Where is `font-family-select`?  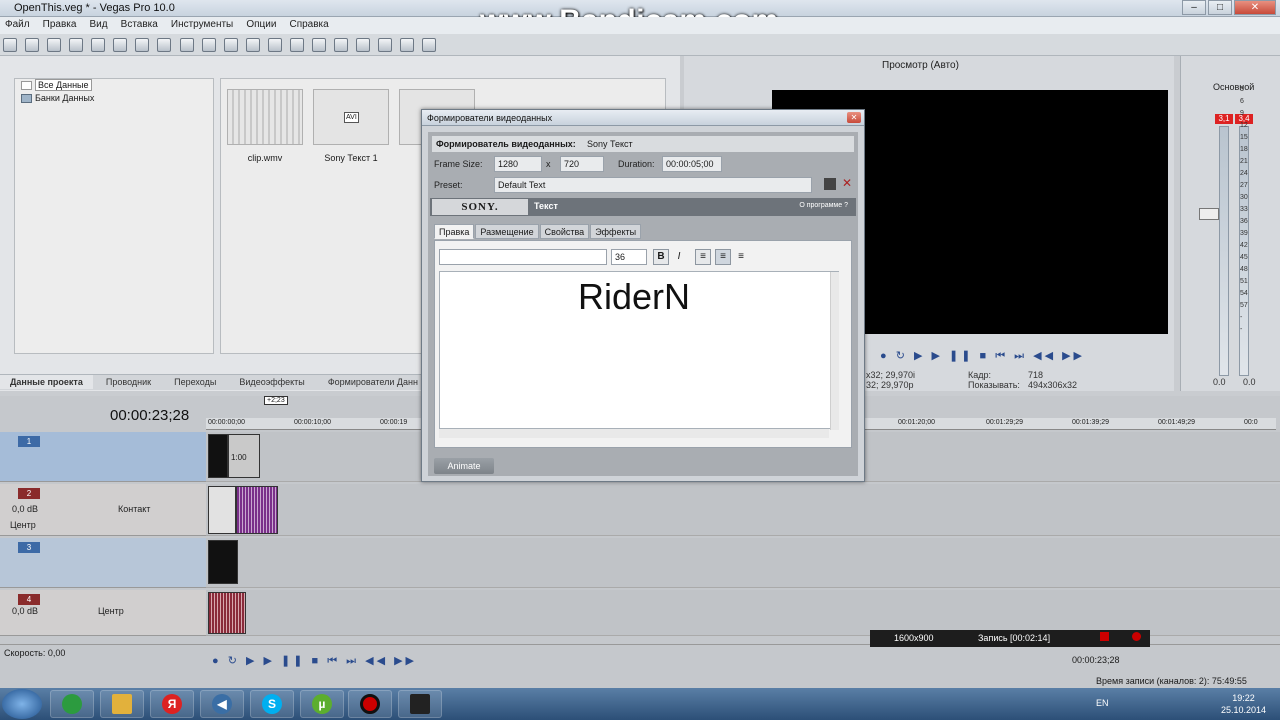 font-family-select is located at coordinates (523, 257).